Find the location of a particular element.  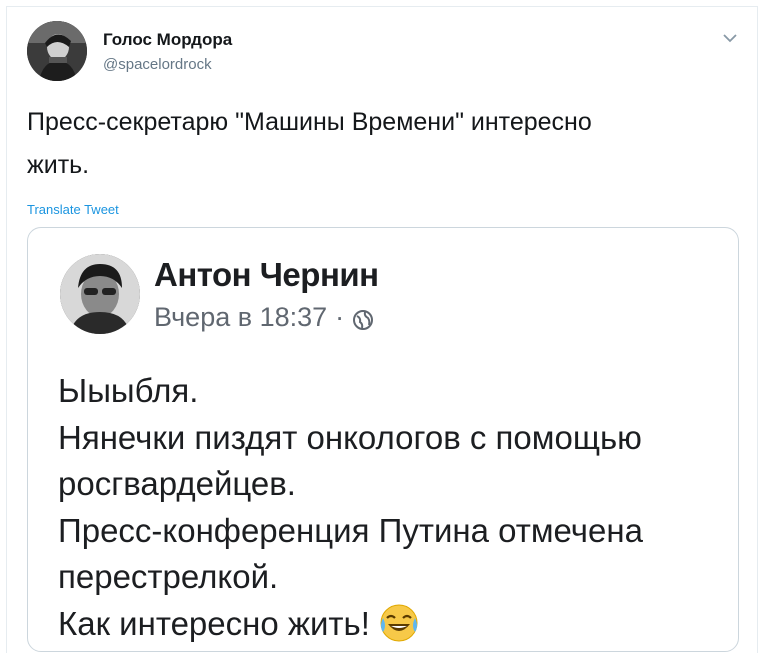

fb-post-meta: Вчера в 18:37 · is located at coordinates (264, 317).